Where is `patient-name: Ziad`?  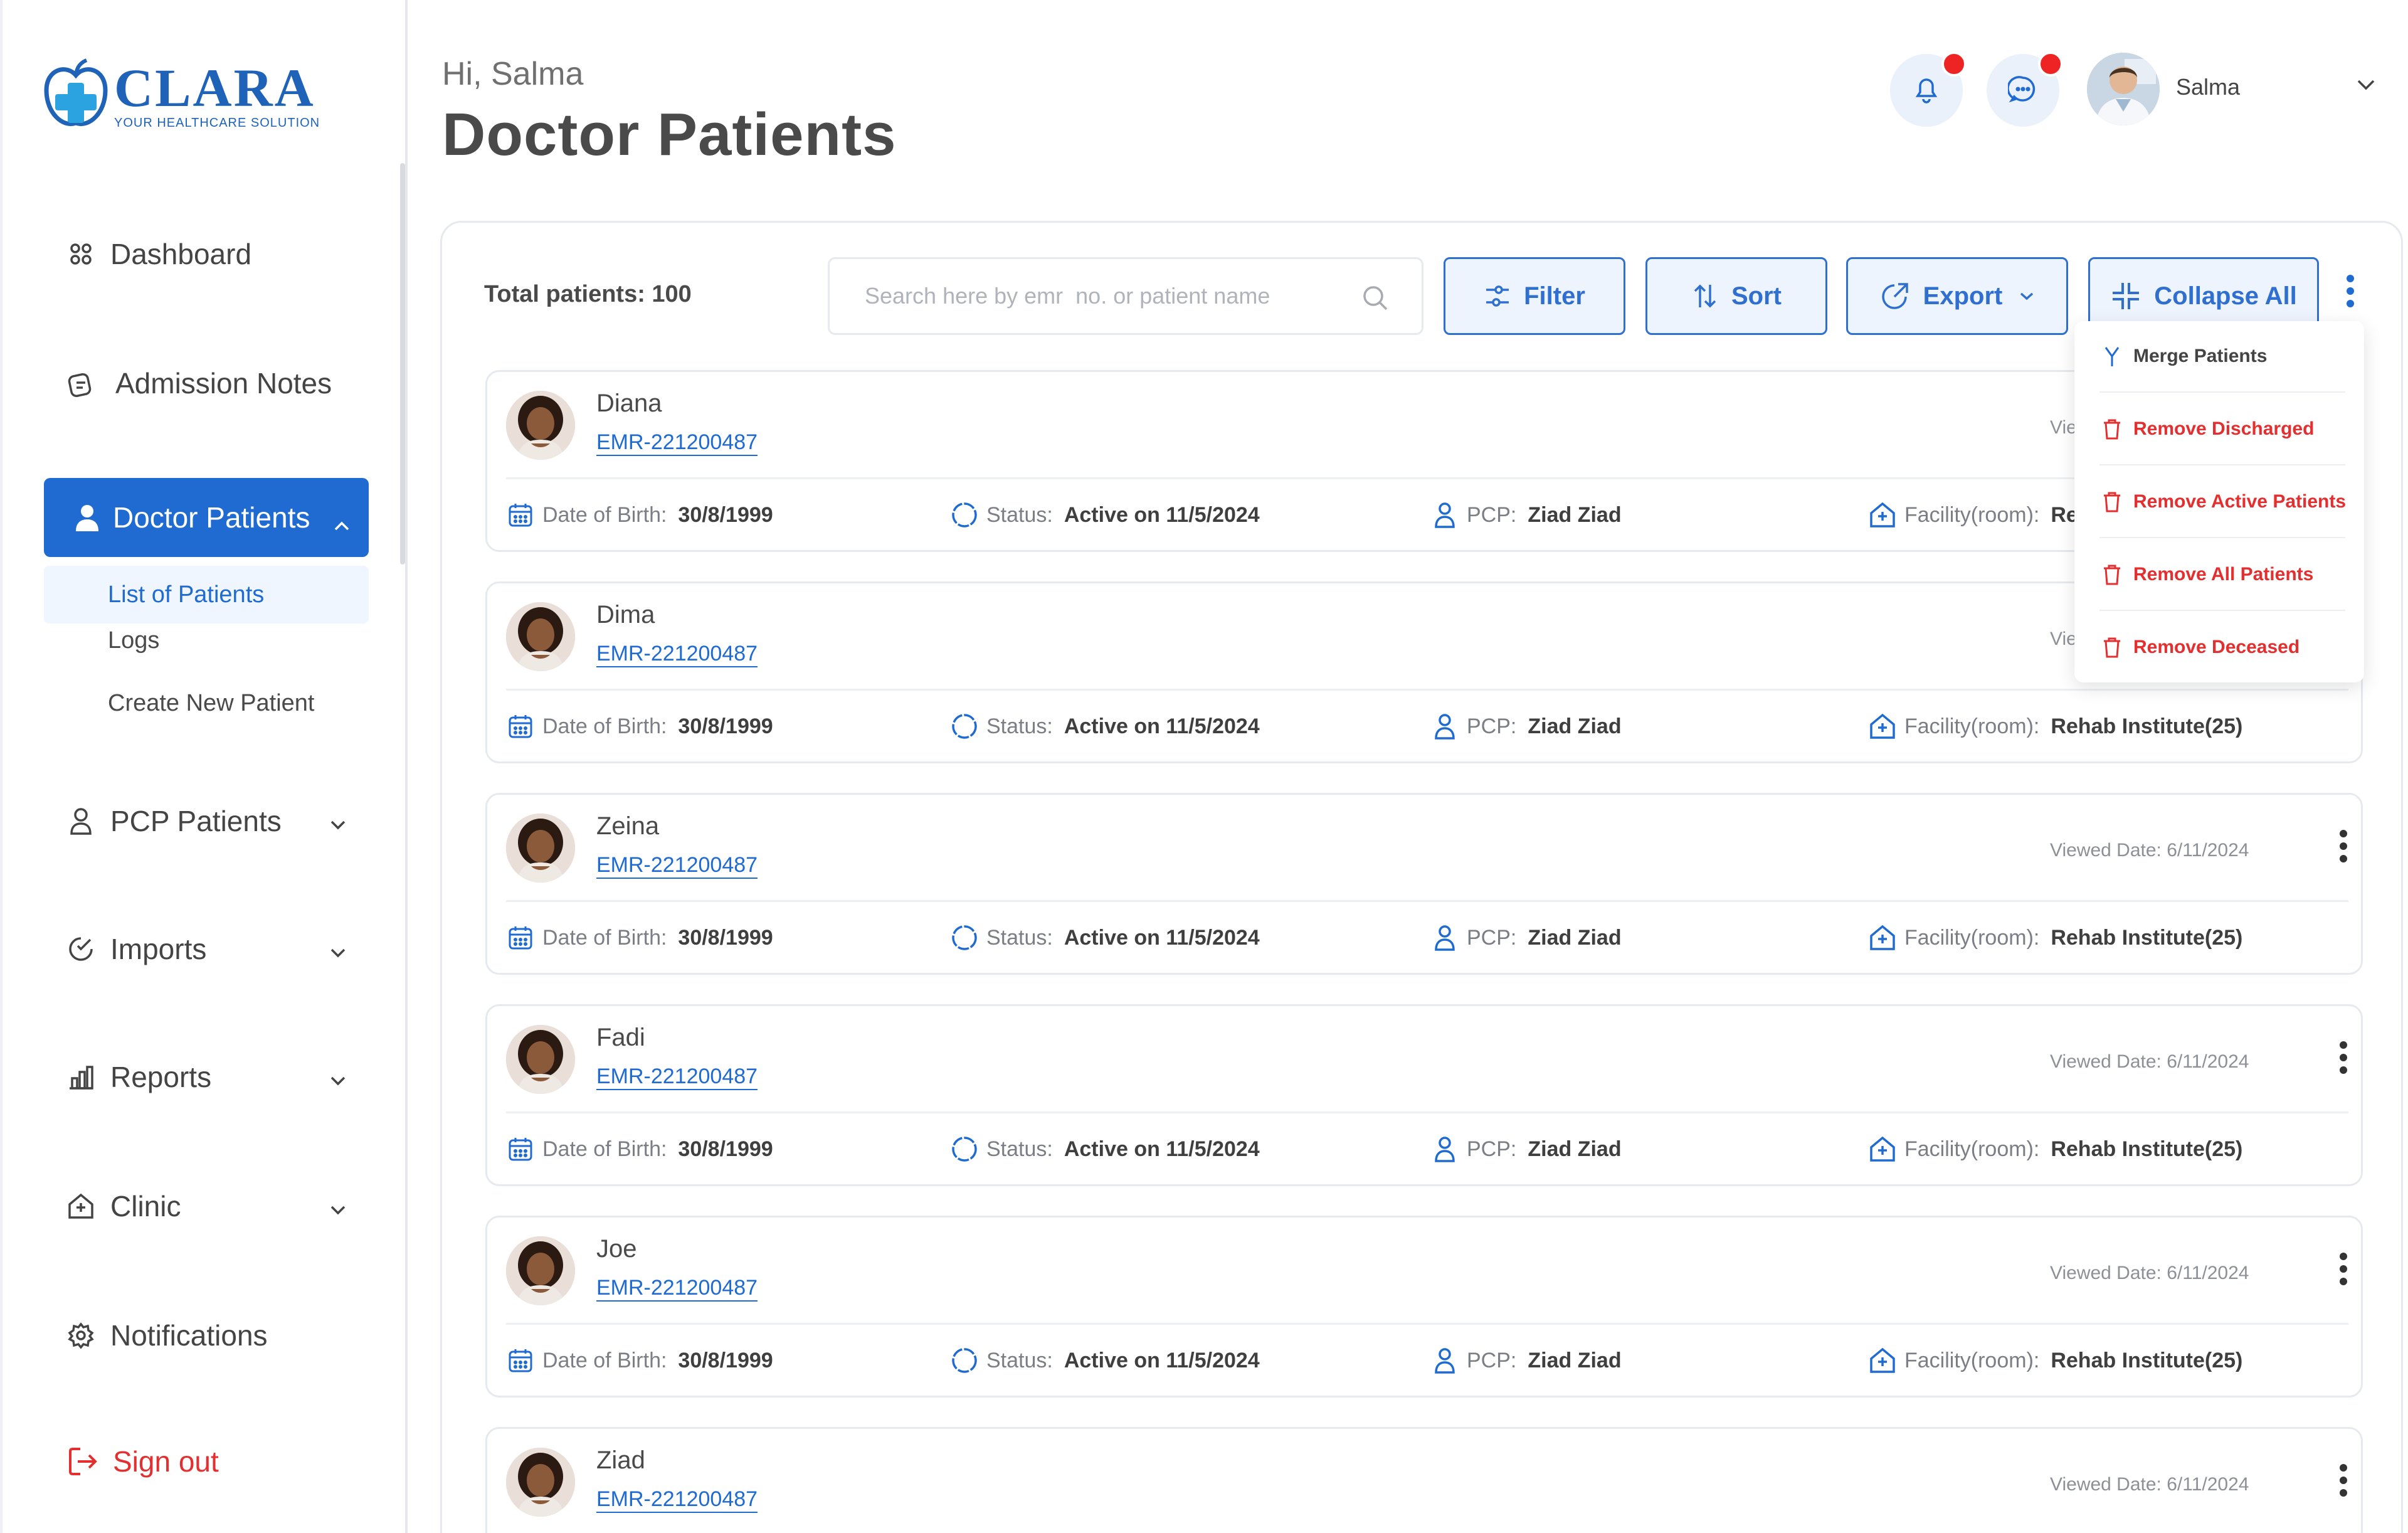 patient-name: Ziad is located at coordinates (620, 1460).